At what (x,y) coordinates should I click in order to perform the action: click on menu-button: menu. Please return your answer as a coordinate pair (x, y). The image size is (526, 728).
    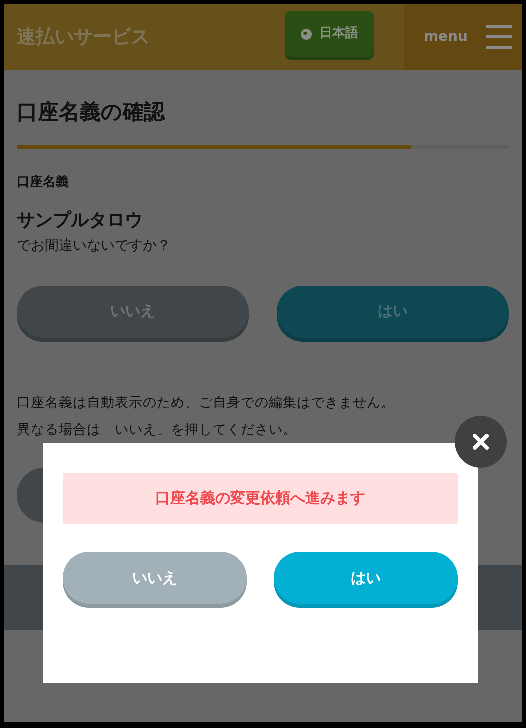
    Looking at the image, I should click on (463, 37).